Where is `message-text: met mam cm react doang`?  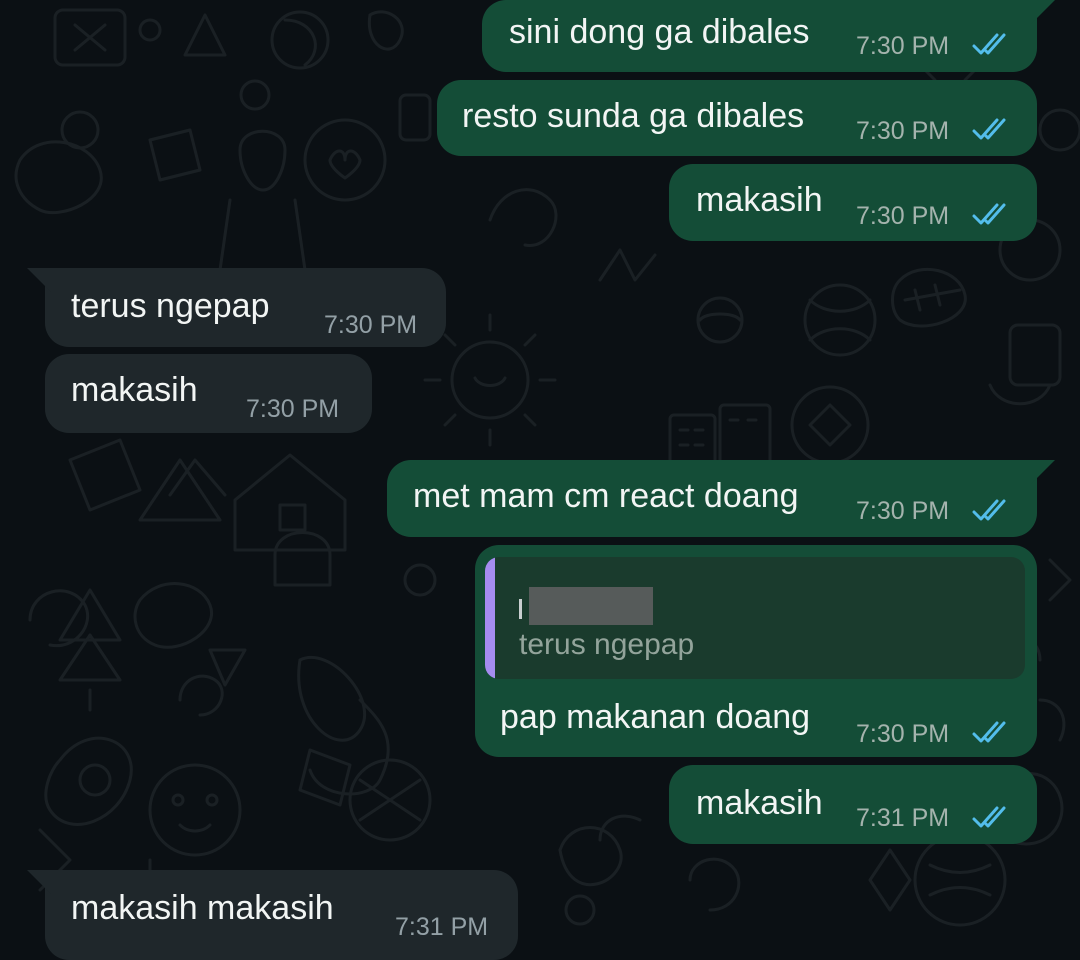
message-text: met mam cm react doang is located at coordinates (606, 496).